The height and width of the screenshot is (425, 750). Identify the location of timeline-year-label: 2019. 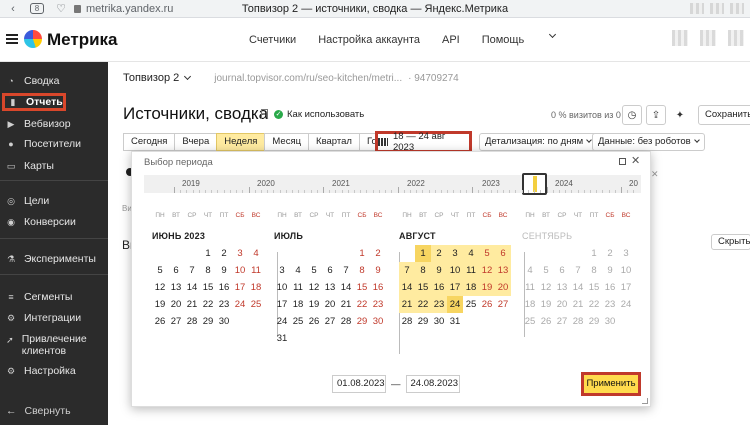
(191, 183).